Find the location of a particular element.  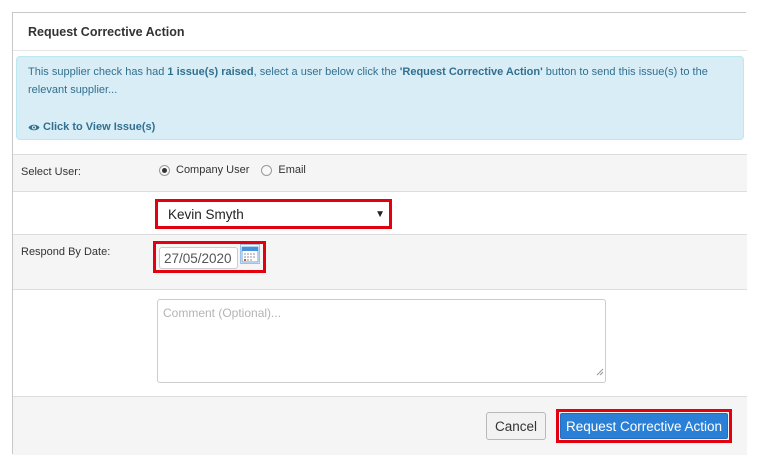

respond-by-row: Respond By Date: 27/05/2020 is located at coordinates (380, 261).